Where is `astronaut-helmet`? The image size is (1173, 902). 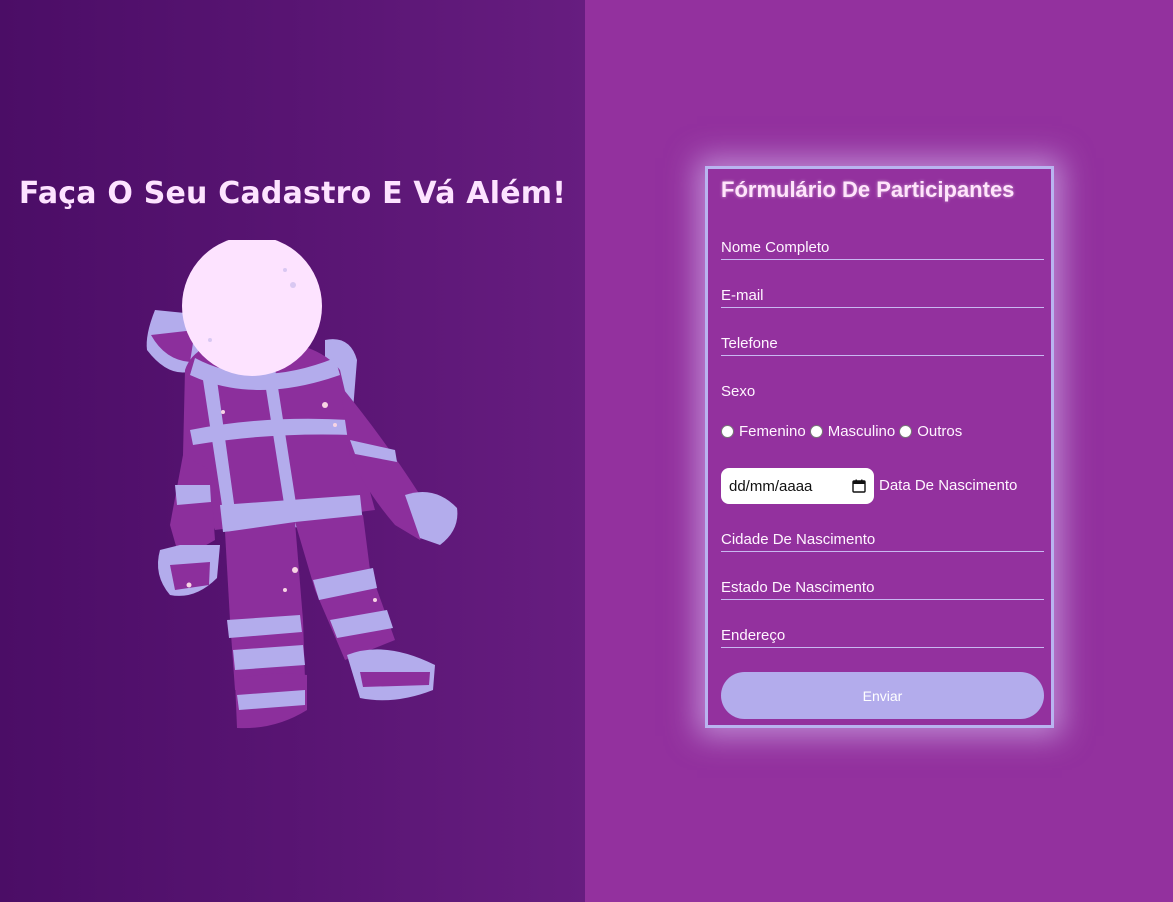 astronaut-helmet is located at coordinates (252, 308).